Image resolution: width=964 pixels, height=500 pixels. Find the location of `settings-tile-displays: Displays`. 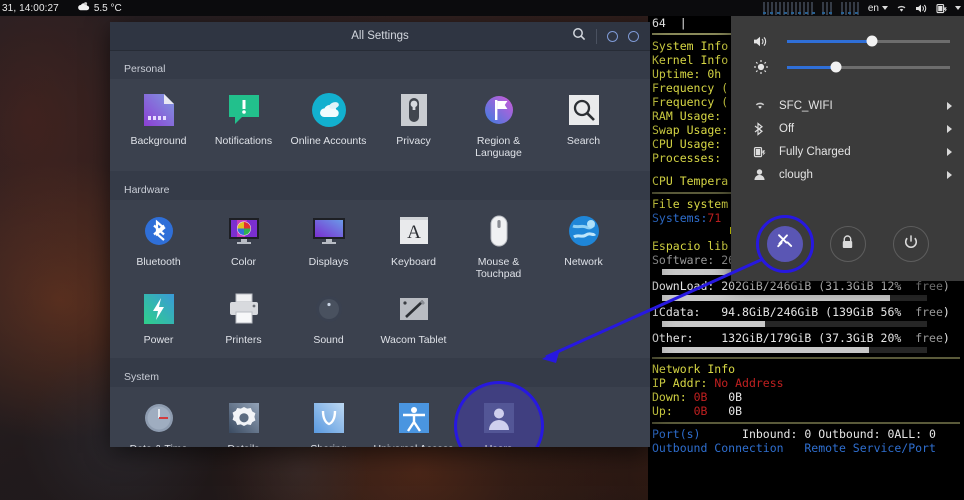

settings-tile-displays: Displays is located at coordinates (328, 245).